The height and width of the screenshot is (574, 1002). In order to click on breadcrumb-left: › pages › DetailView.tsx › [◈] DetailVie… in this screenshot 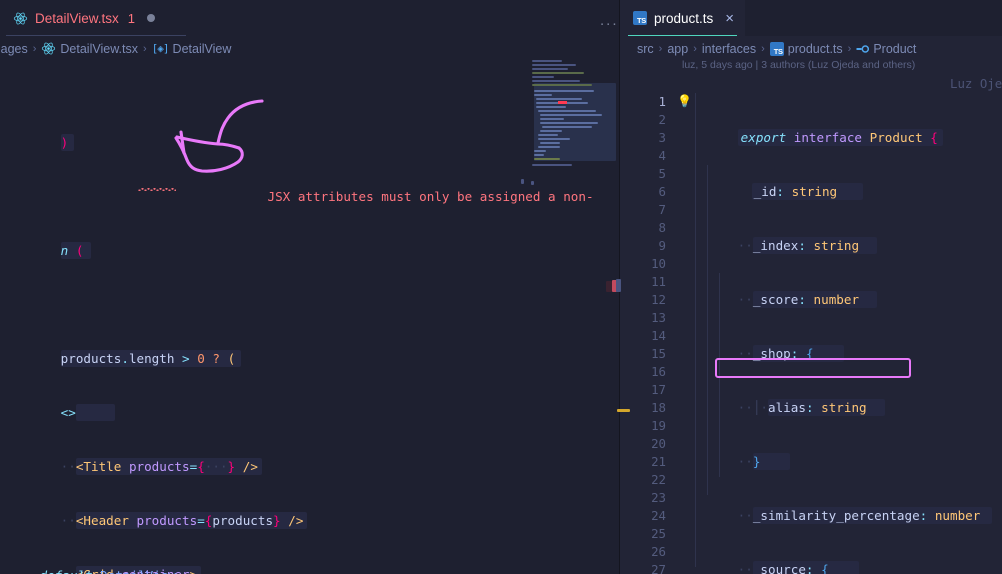, I will do `click(302, 48)`.